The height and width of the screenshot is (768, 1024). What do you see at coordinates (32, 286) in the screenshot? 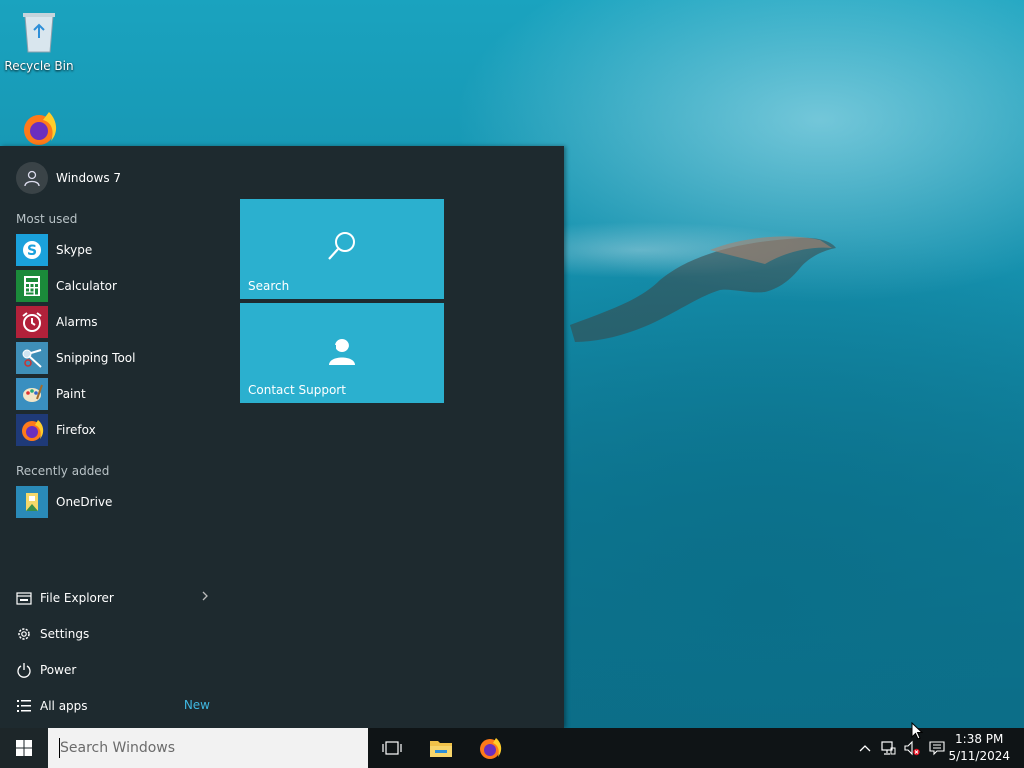
I see `calculator-icon` at bounding box center [32, 286].